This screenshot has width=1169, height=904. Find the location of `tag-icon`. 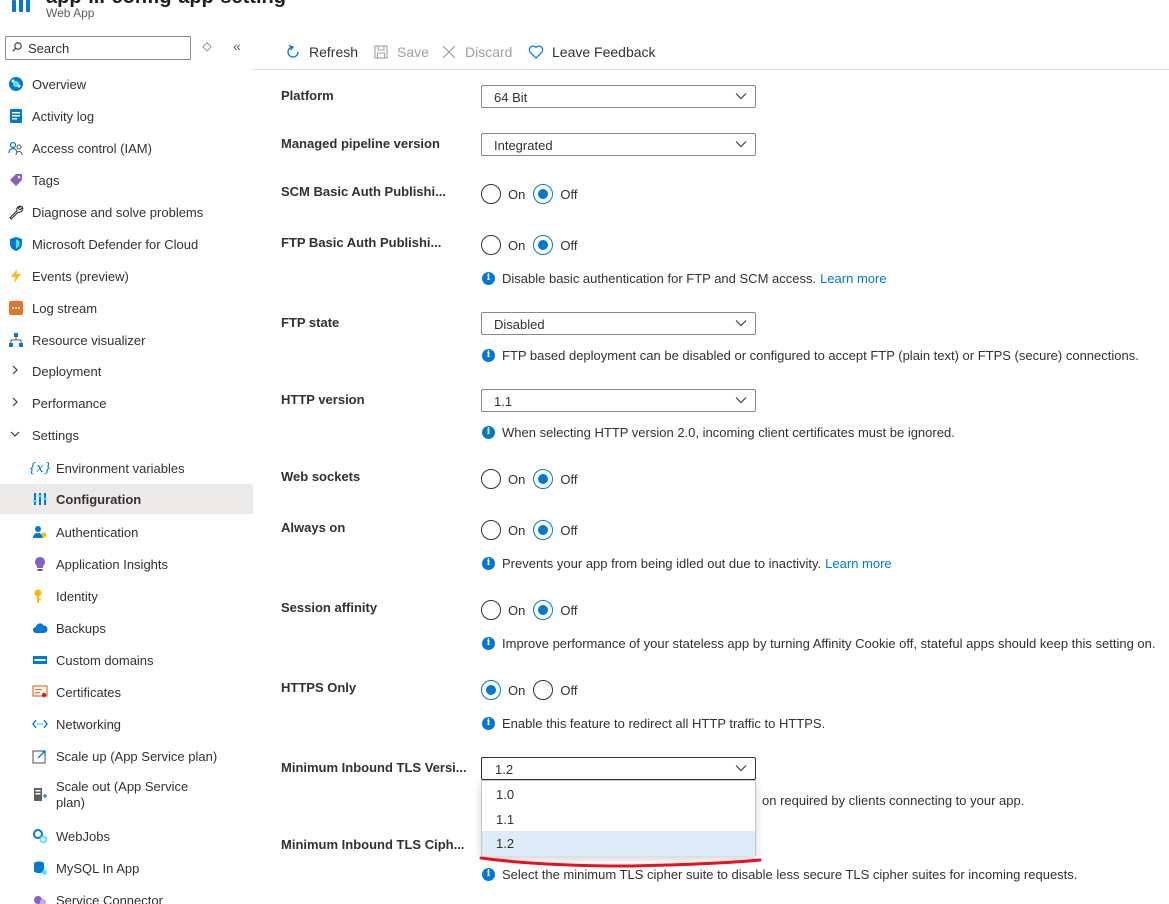

tag-icon is located at coordinates (16, 180).